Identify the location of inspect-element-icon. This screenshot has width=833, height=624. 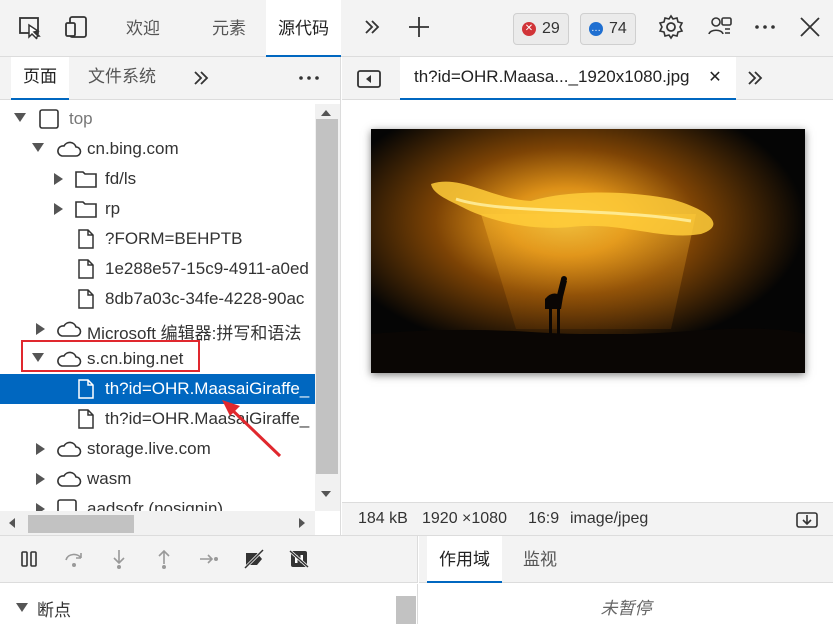
(30, 27).